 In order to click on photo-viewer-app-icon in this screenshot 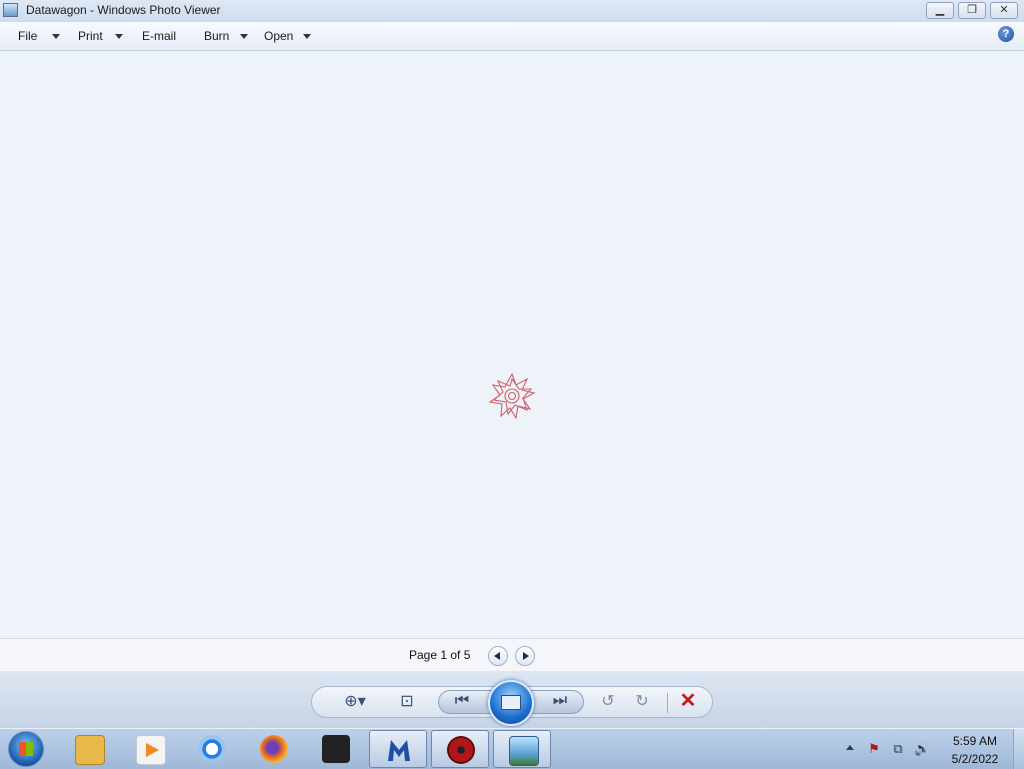, I will do `click(10, 10)`.